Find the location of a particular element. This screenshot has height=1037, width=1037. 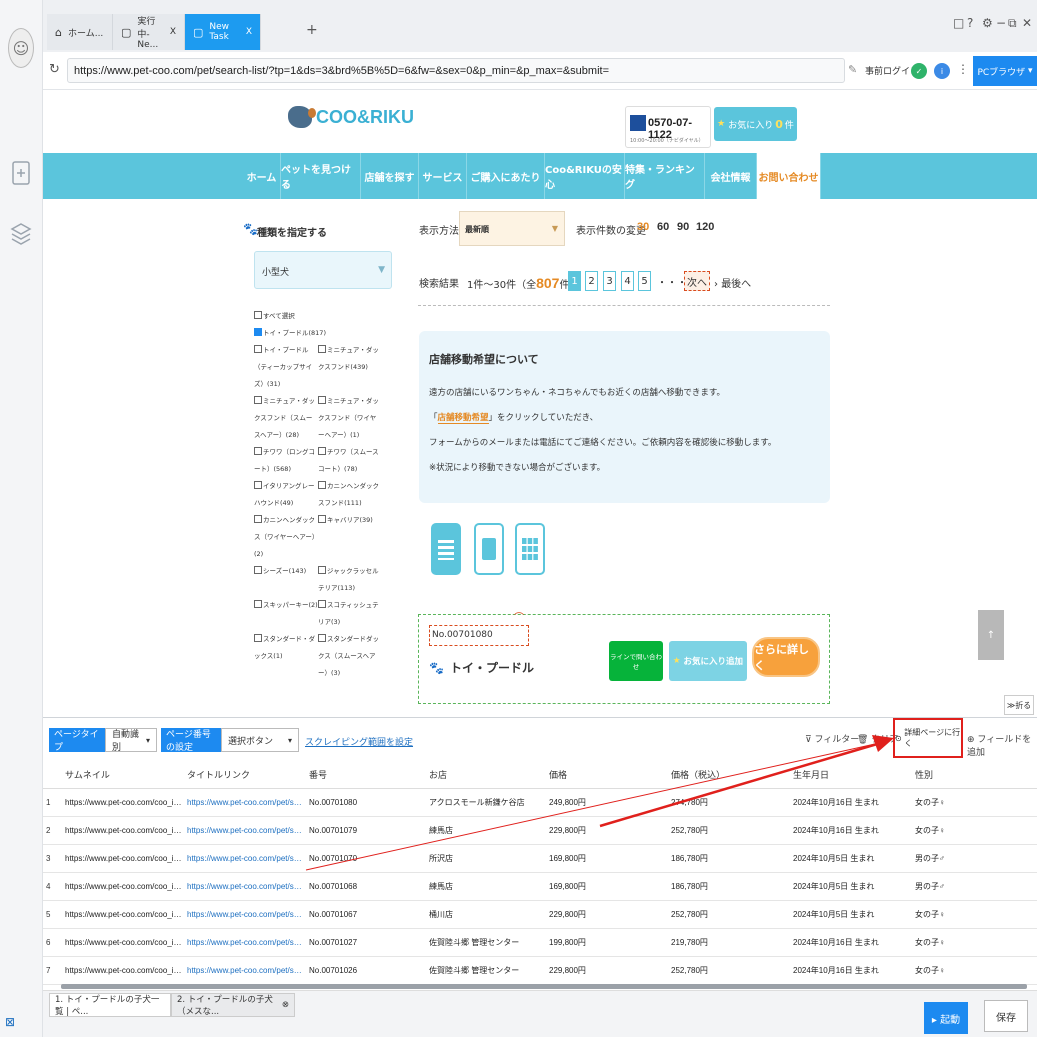

breed-checkbox: スコティッシュテリア(3) is located at coordinates (350, 614).